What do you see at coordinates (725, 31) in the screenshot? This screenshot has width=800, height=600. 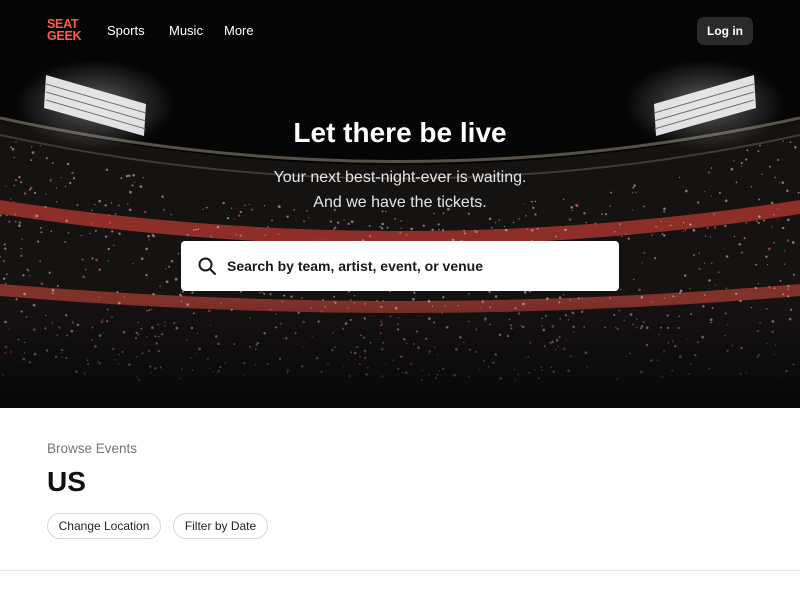 I see `login-button: Log in` at bounding box center [725, 31].